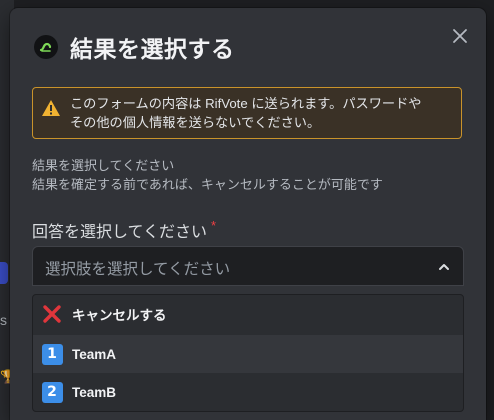 This screenshot has height=420, width=494. I want to click on option-team-a: 1 TeamA, so click(248, 354).